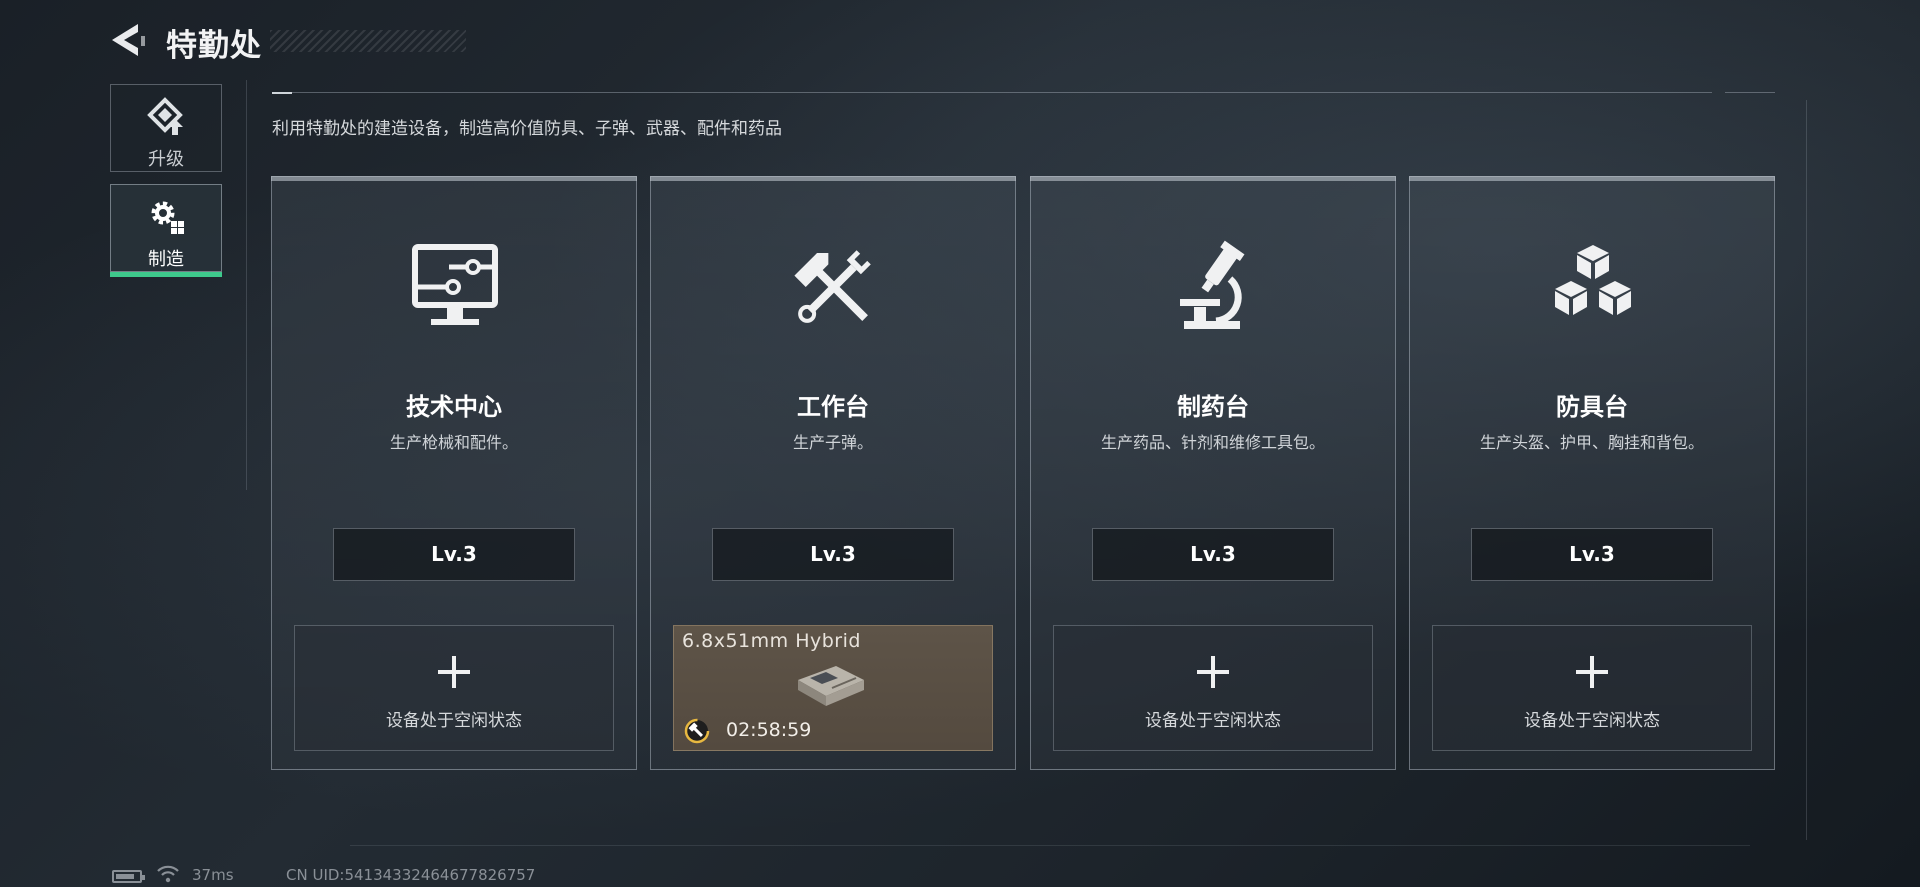 The width and height of the screenshot is (1920, 887). What do you see at coordinates (771, 641) in the screenshot?
I see `crafting-item-name: 6.8x51mm Hybrid` at bounding box center [771, 641].